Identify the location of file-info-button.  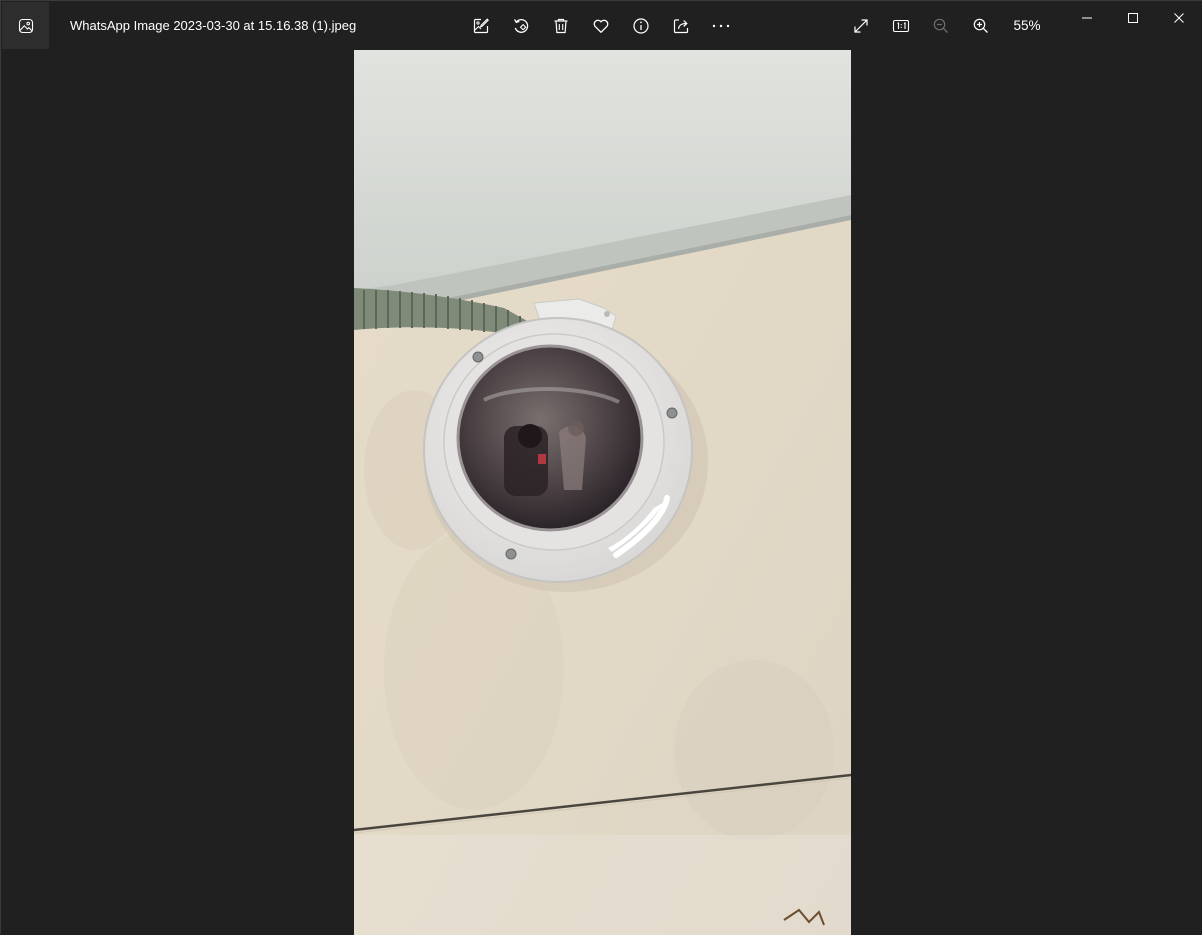
(641, 26).